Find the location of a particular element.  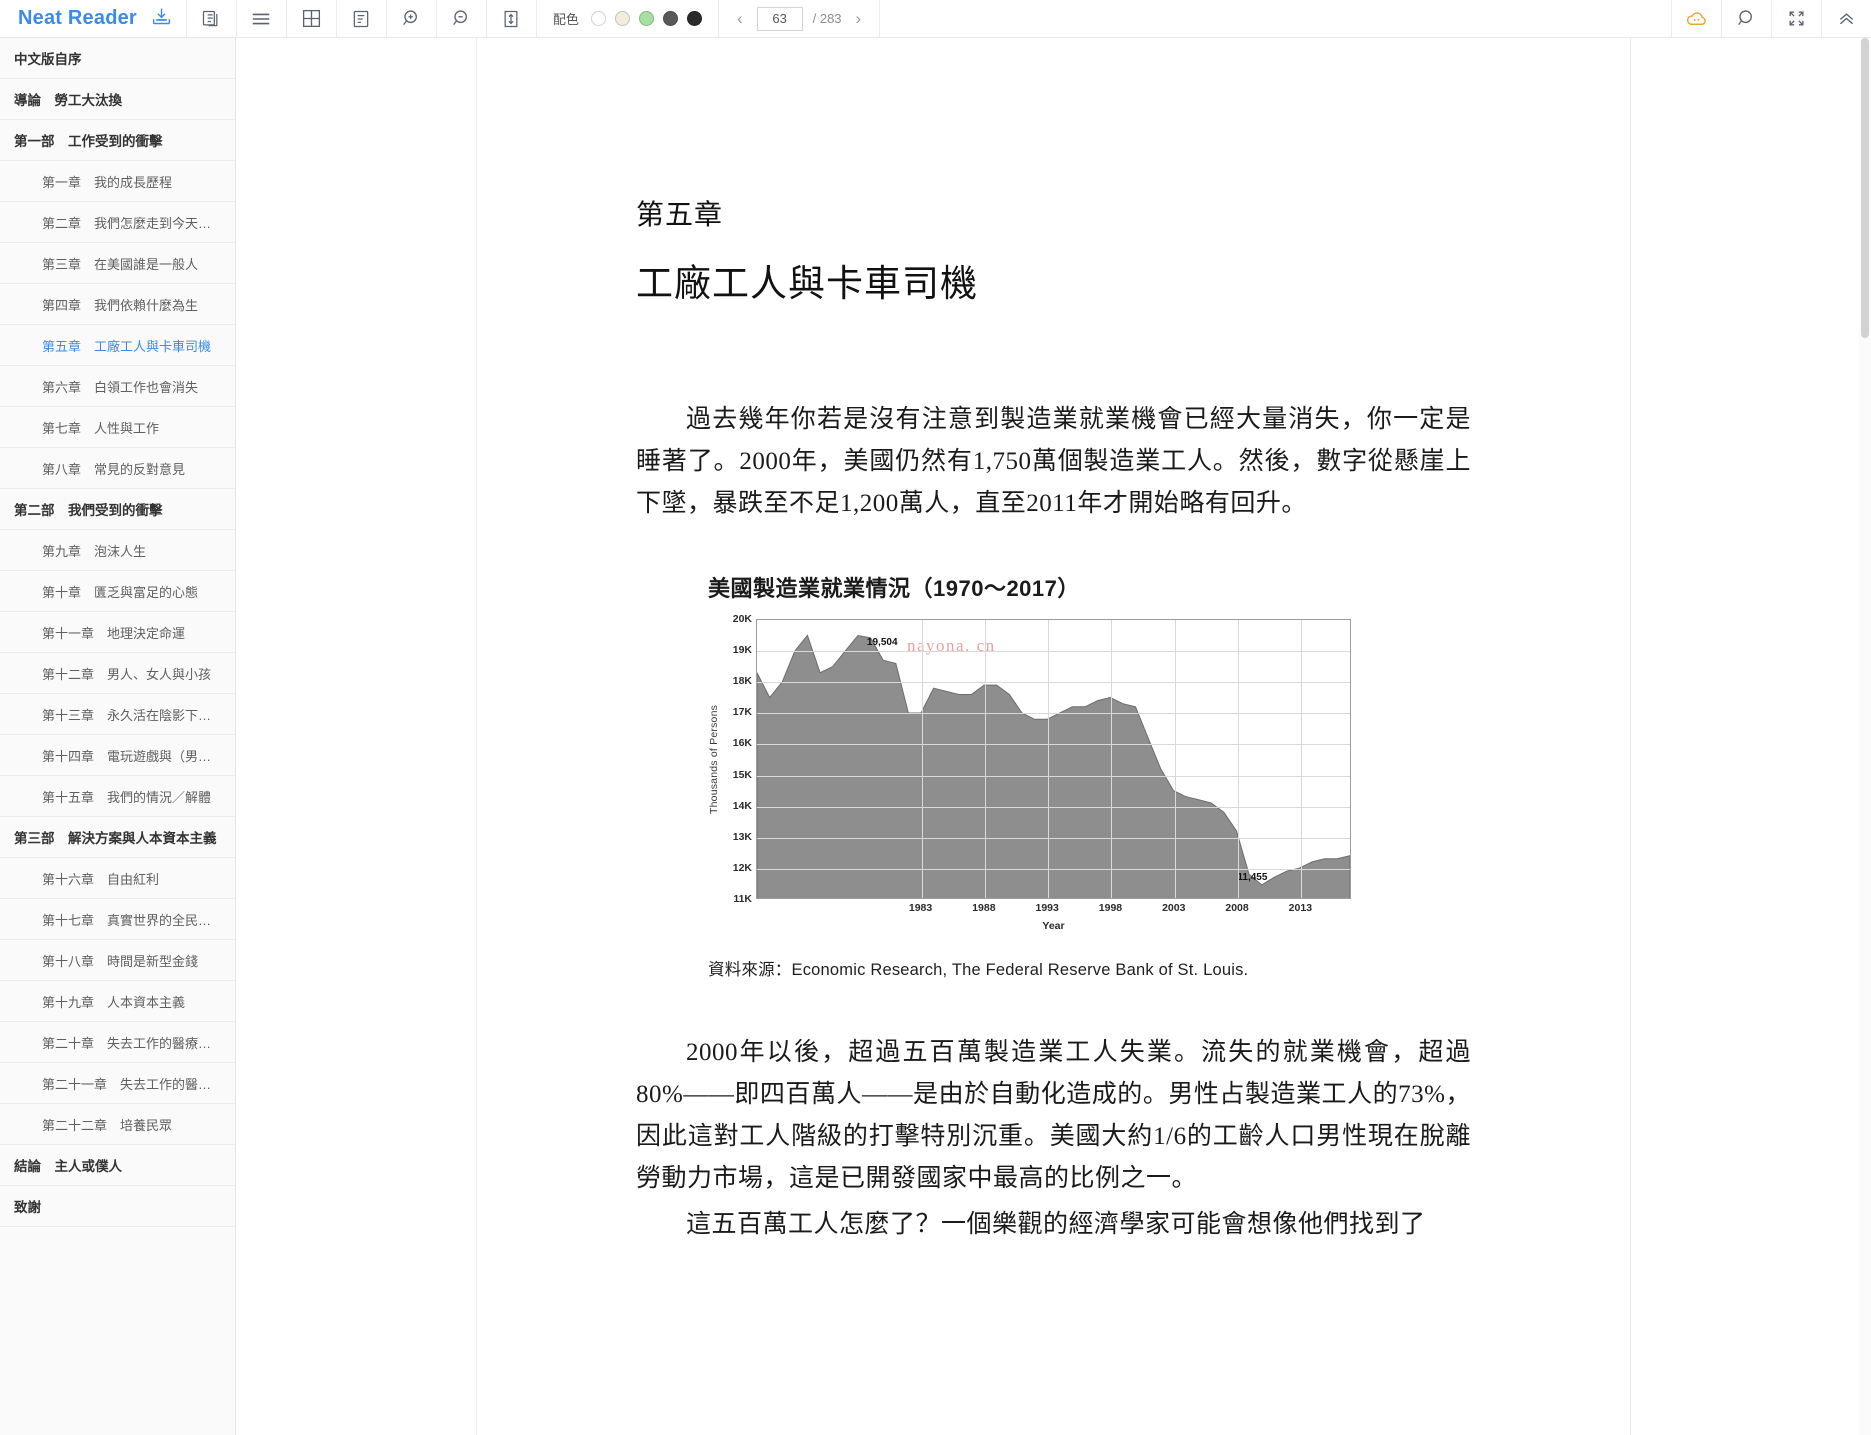

page-navigator: ‹ / 283 › is located at coordinates (799, 18).